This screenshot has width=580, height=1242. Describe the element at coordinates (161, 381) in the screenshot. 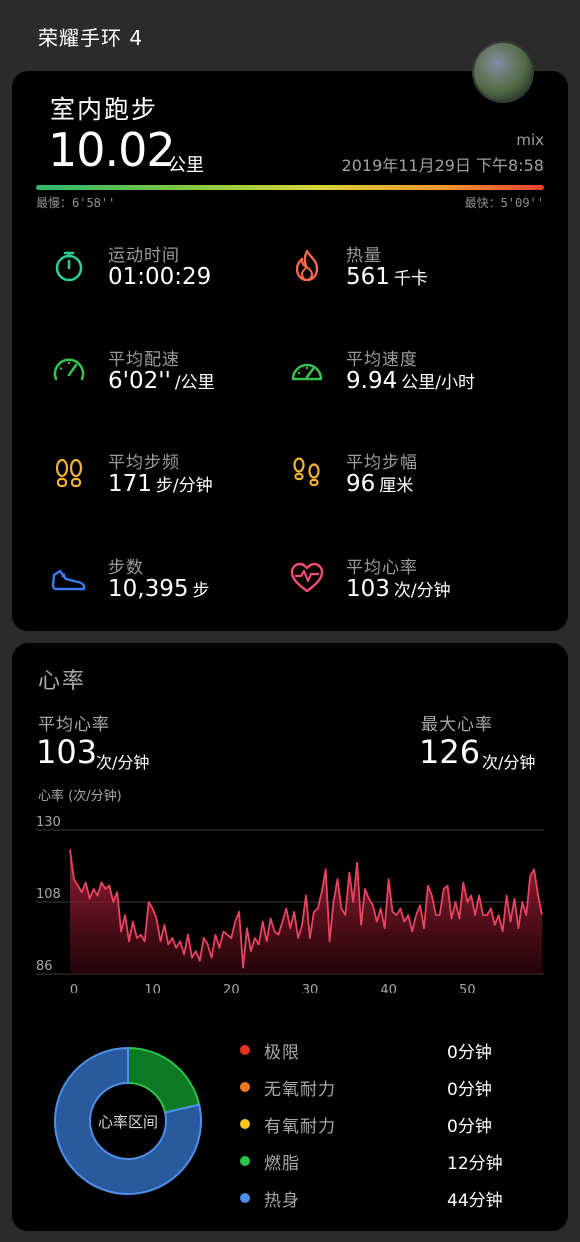

I see `stat-value: 6'02''/公里` at that location.